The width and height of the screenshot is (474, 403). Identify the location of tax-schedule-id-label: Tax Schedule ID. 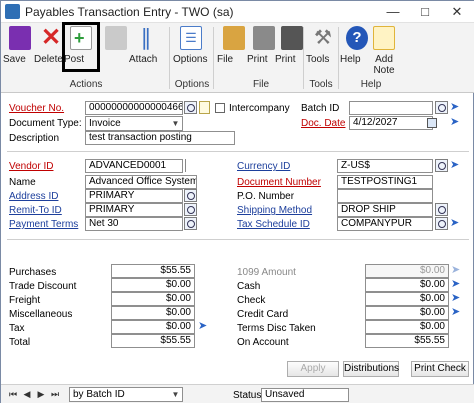
(273, 224).